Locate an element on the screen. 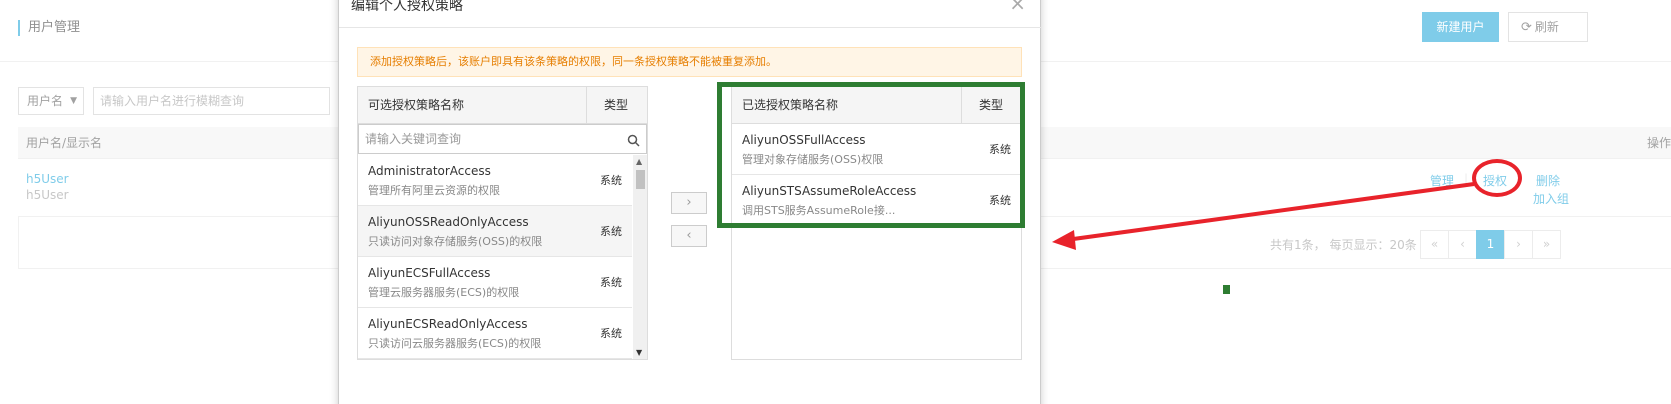 This screenshot has width=1671, height=404. list-scrollbar: ▲ ▼ is located at coordinates (640, 257).